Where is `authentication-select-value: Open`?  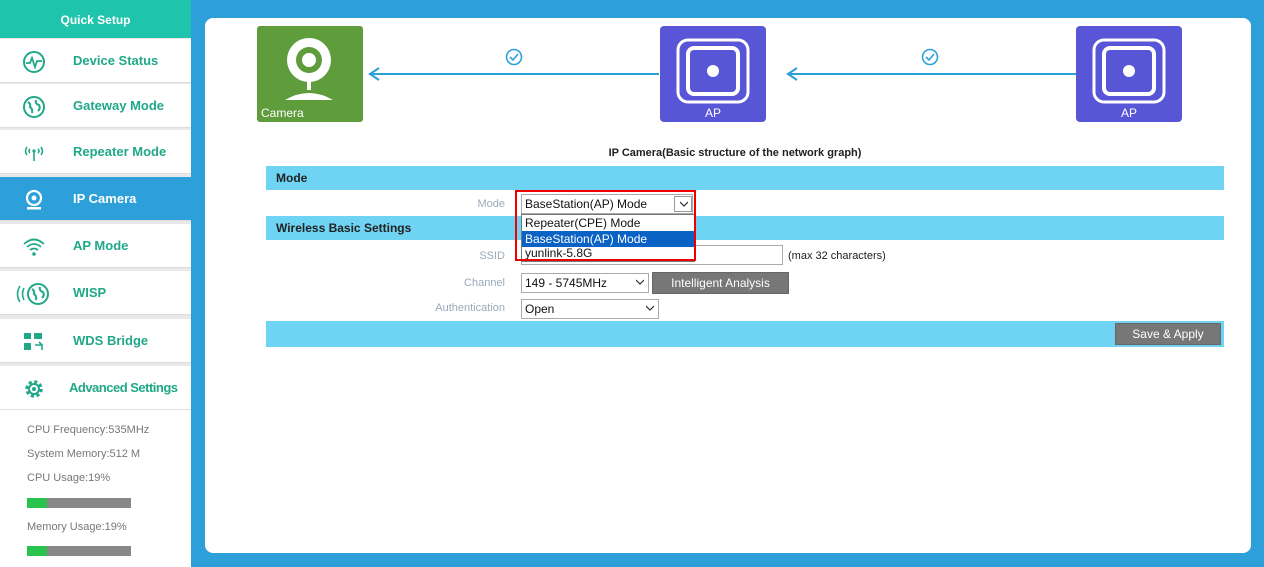
authentication-select-value: Open is located at coordinates (540, 309).